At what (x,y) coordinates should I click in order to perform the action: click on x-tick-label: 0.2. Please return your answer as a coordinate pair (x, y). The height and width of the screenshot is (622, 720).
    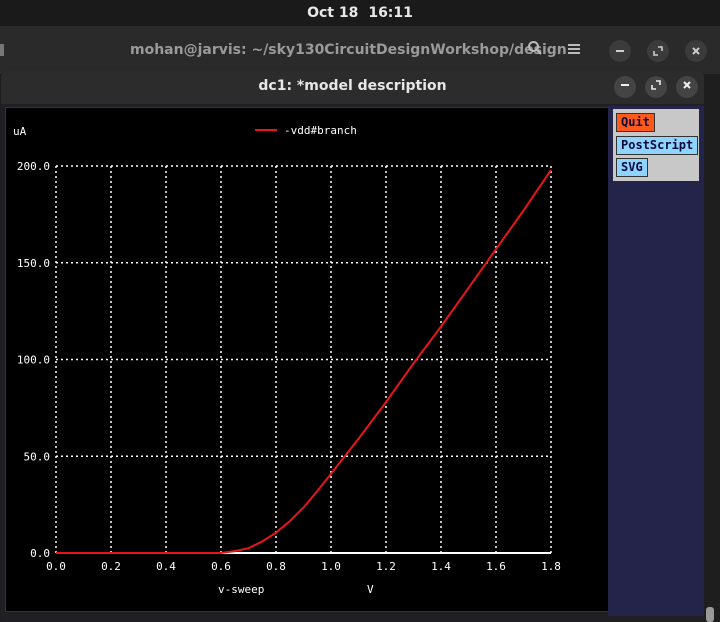
    Looking at the image, I should click on (111, 566).